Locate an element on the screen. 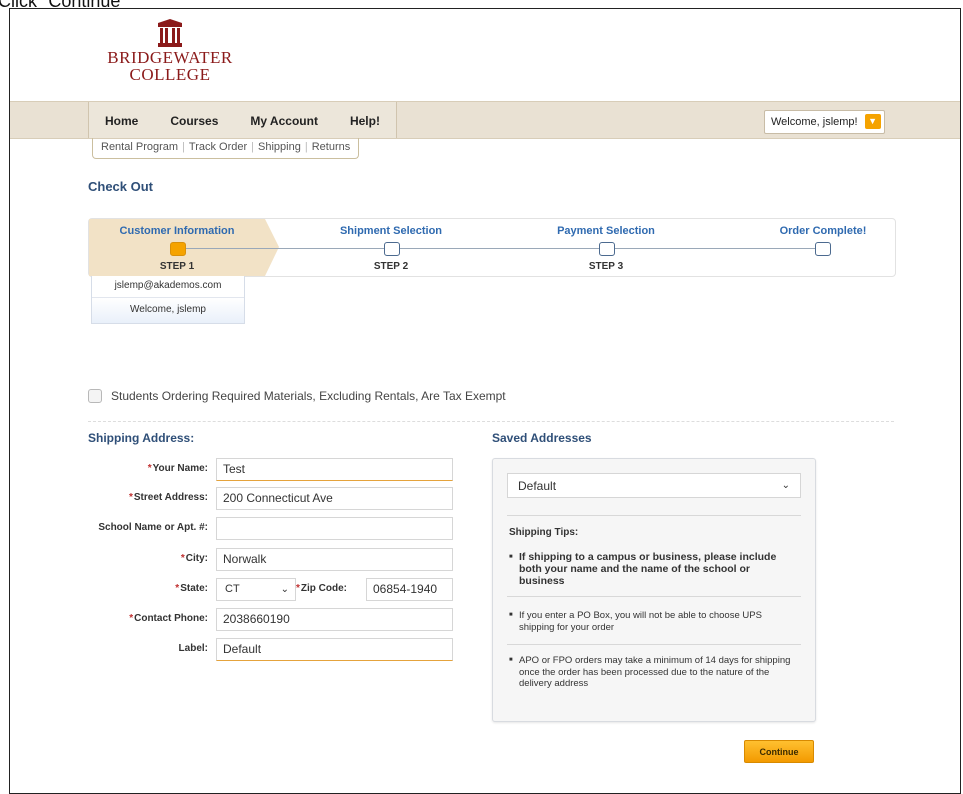 The width and height of the screenshot is (963, 794). welcome-text: Welcome, jslemp! is located at coordinates (814, 122).